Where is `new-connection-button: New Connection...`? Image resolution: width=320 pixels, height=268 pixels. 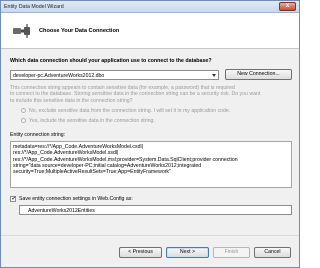 new-connection-button: New Connection... is located at coordinates (258, 74).